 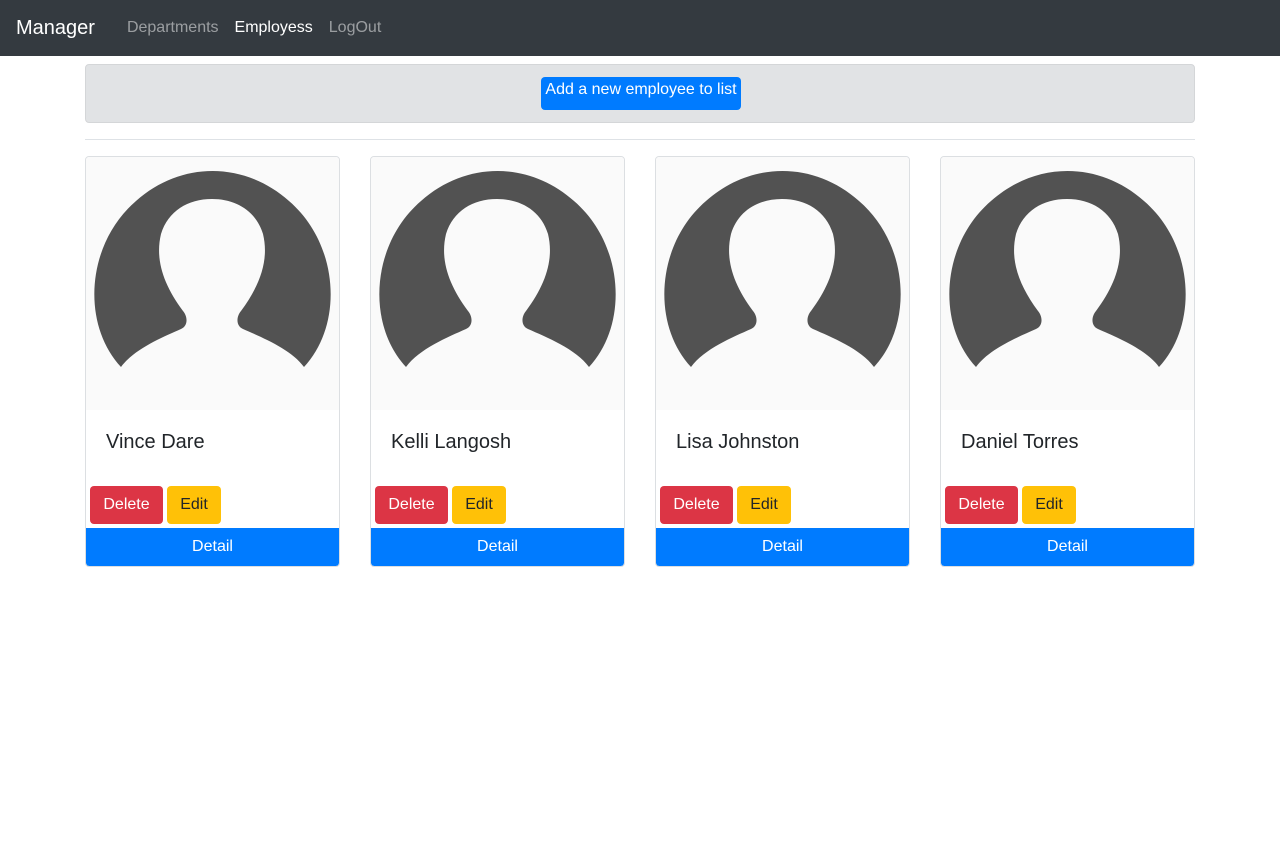 What do you see at coordinates (640, 28) in the screenshot?
I see `top-navbar: Manager Departments Employess LogOut` at bounding box center [640, 28].